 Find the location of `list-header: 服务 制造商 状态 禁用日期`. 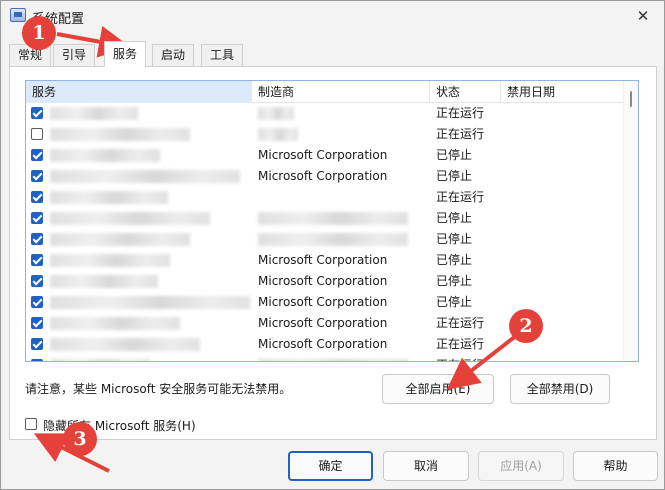

list-header: 服务 制造商 状态 禁用日期 is located at coordinates (332, 92).